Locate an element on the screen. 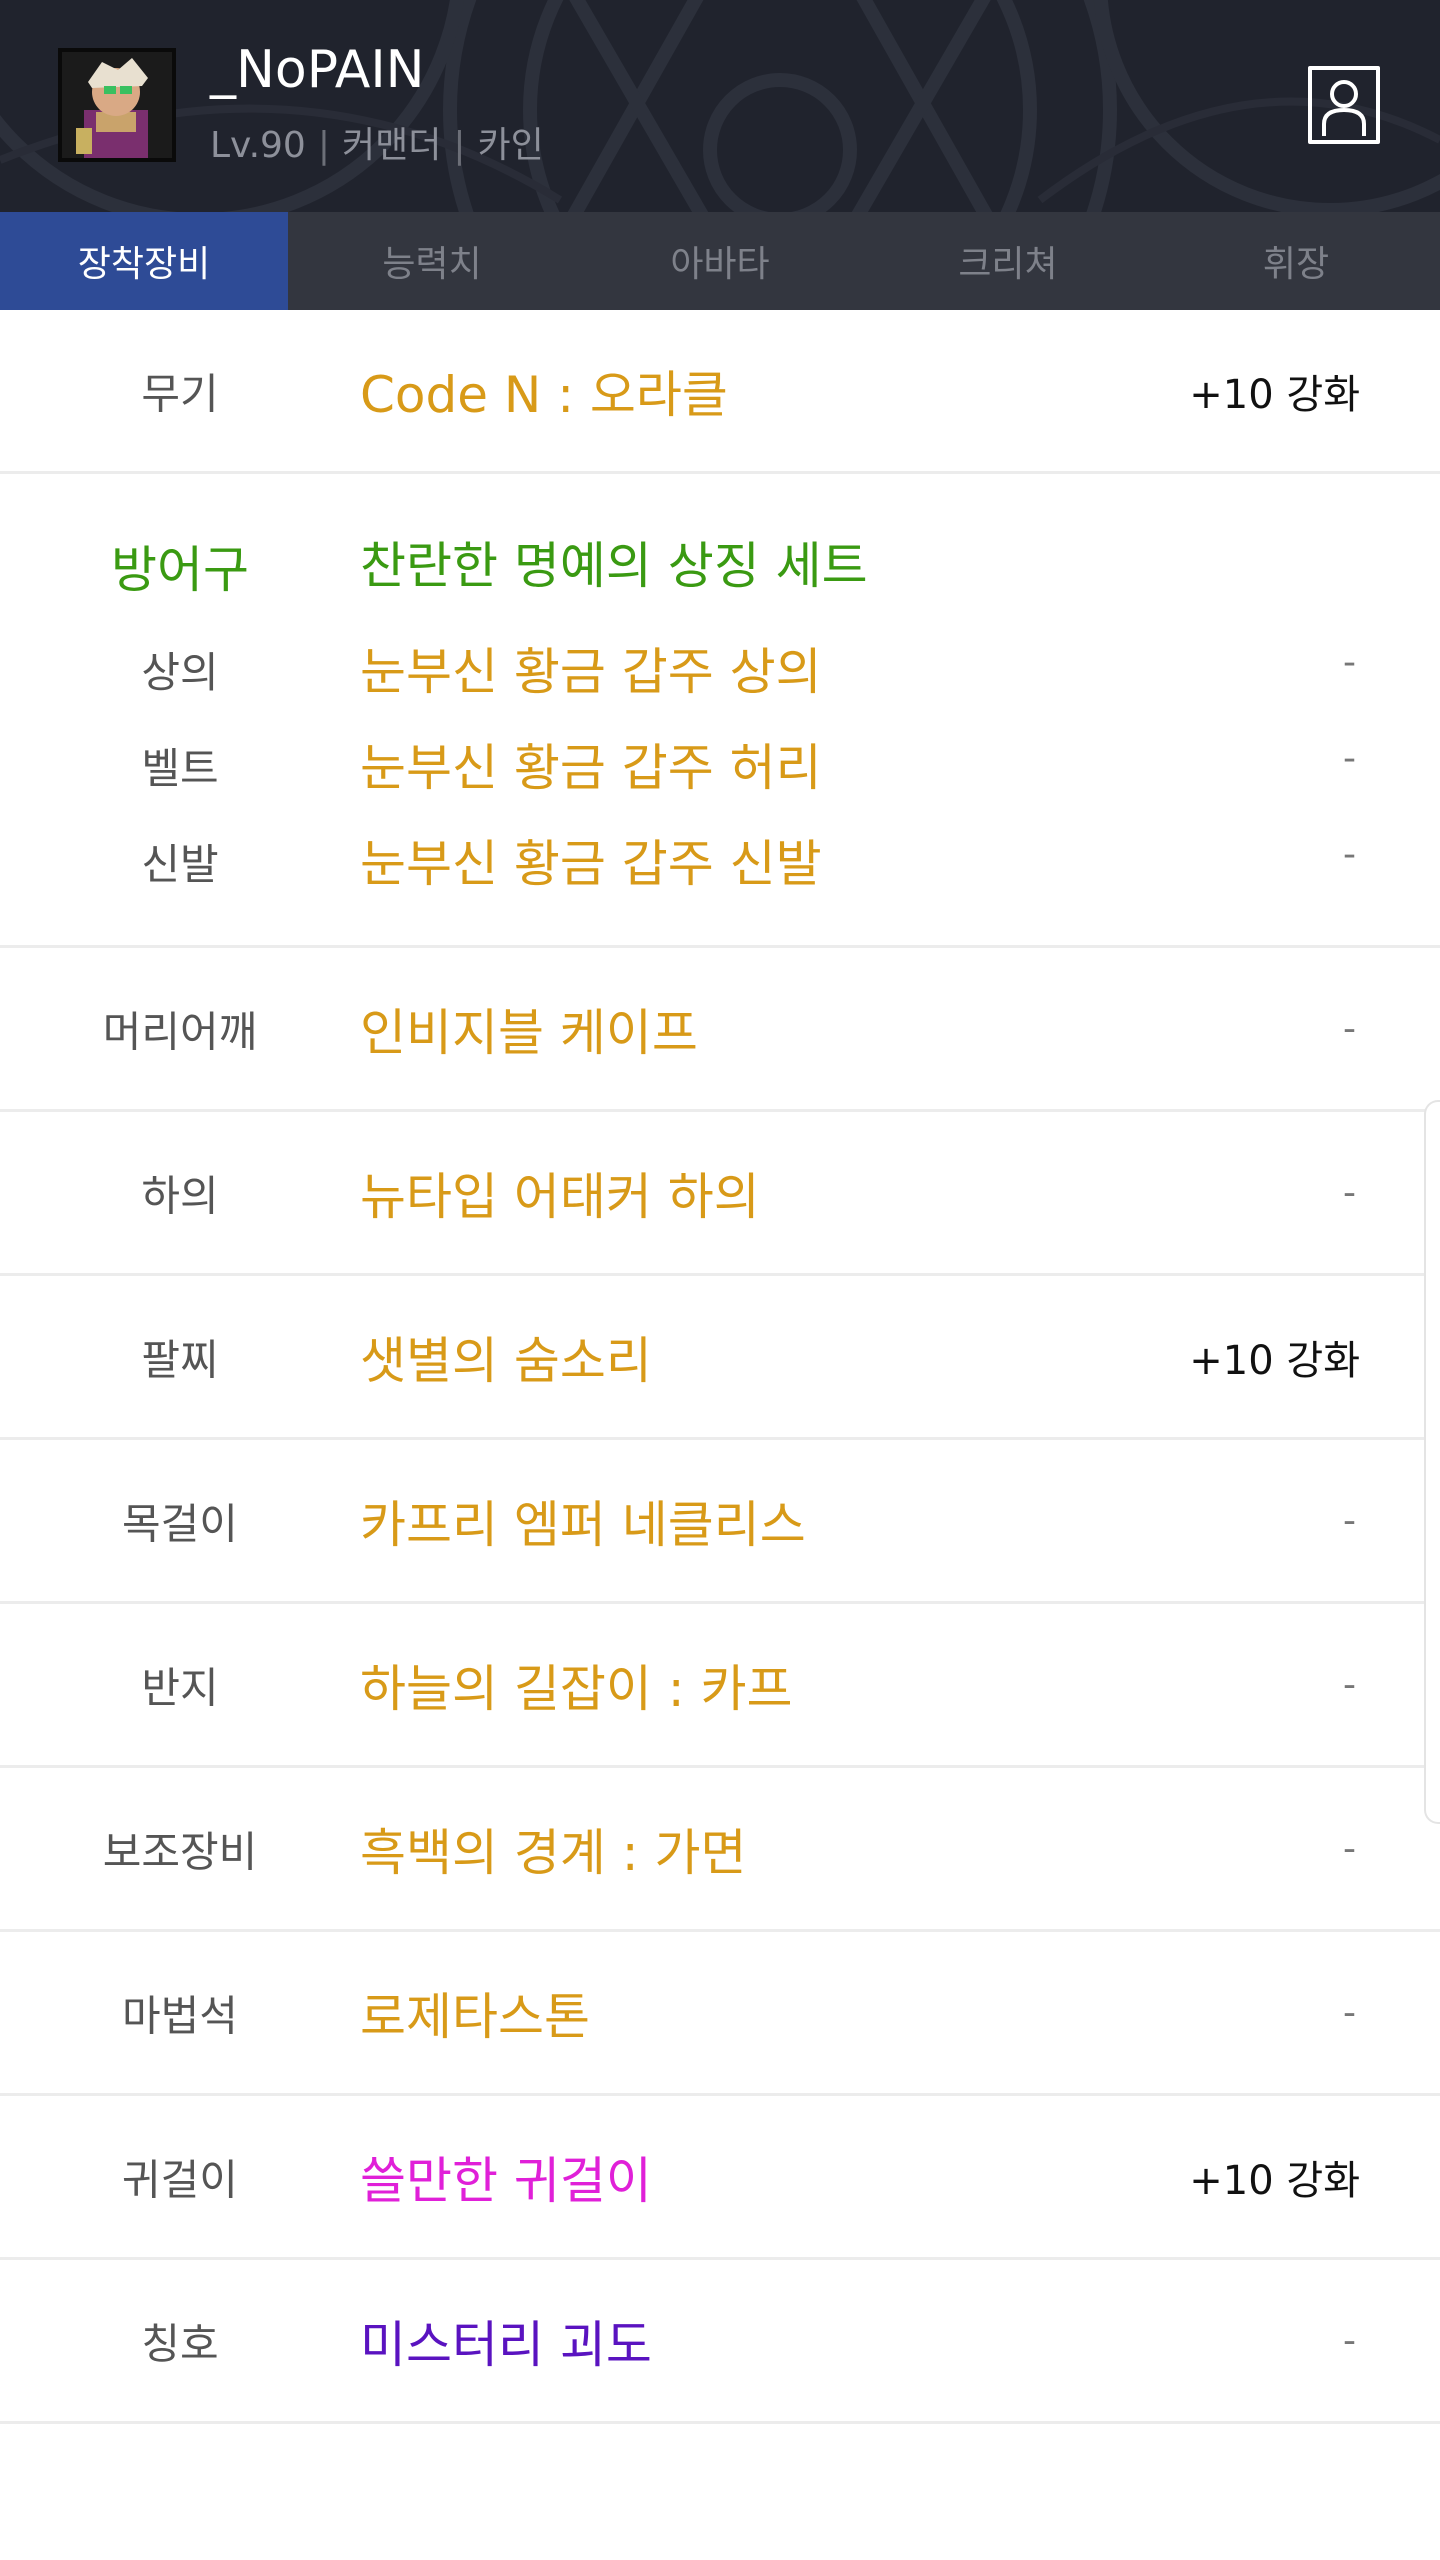 This screenshot has height=2560, width=1440. item-name: 인비지블 케이프 is located at coordinates (529, 1032).